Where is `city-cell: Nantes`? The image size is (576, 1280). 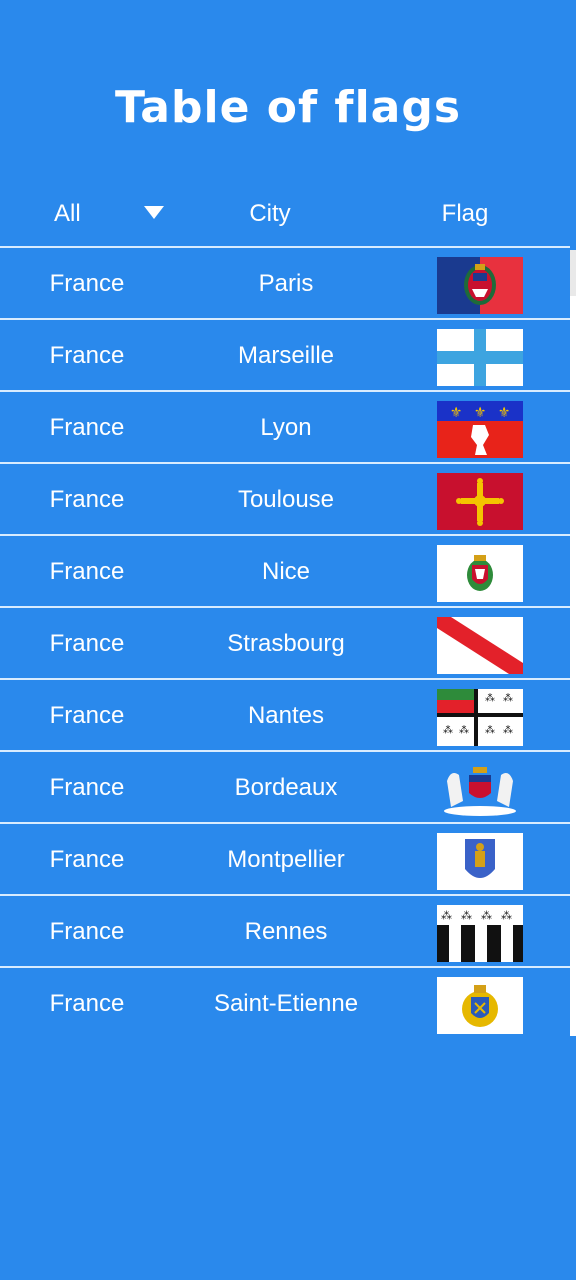 city-cell: Nantes is located at coordinates (286, 715).